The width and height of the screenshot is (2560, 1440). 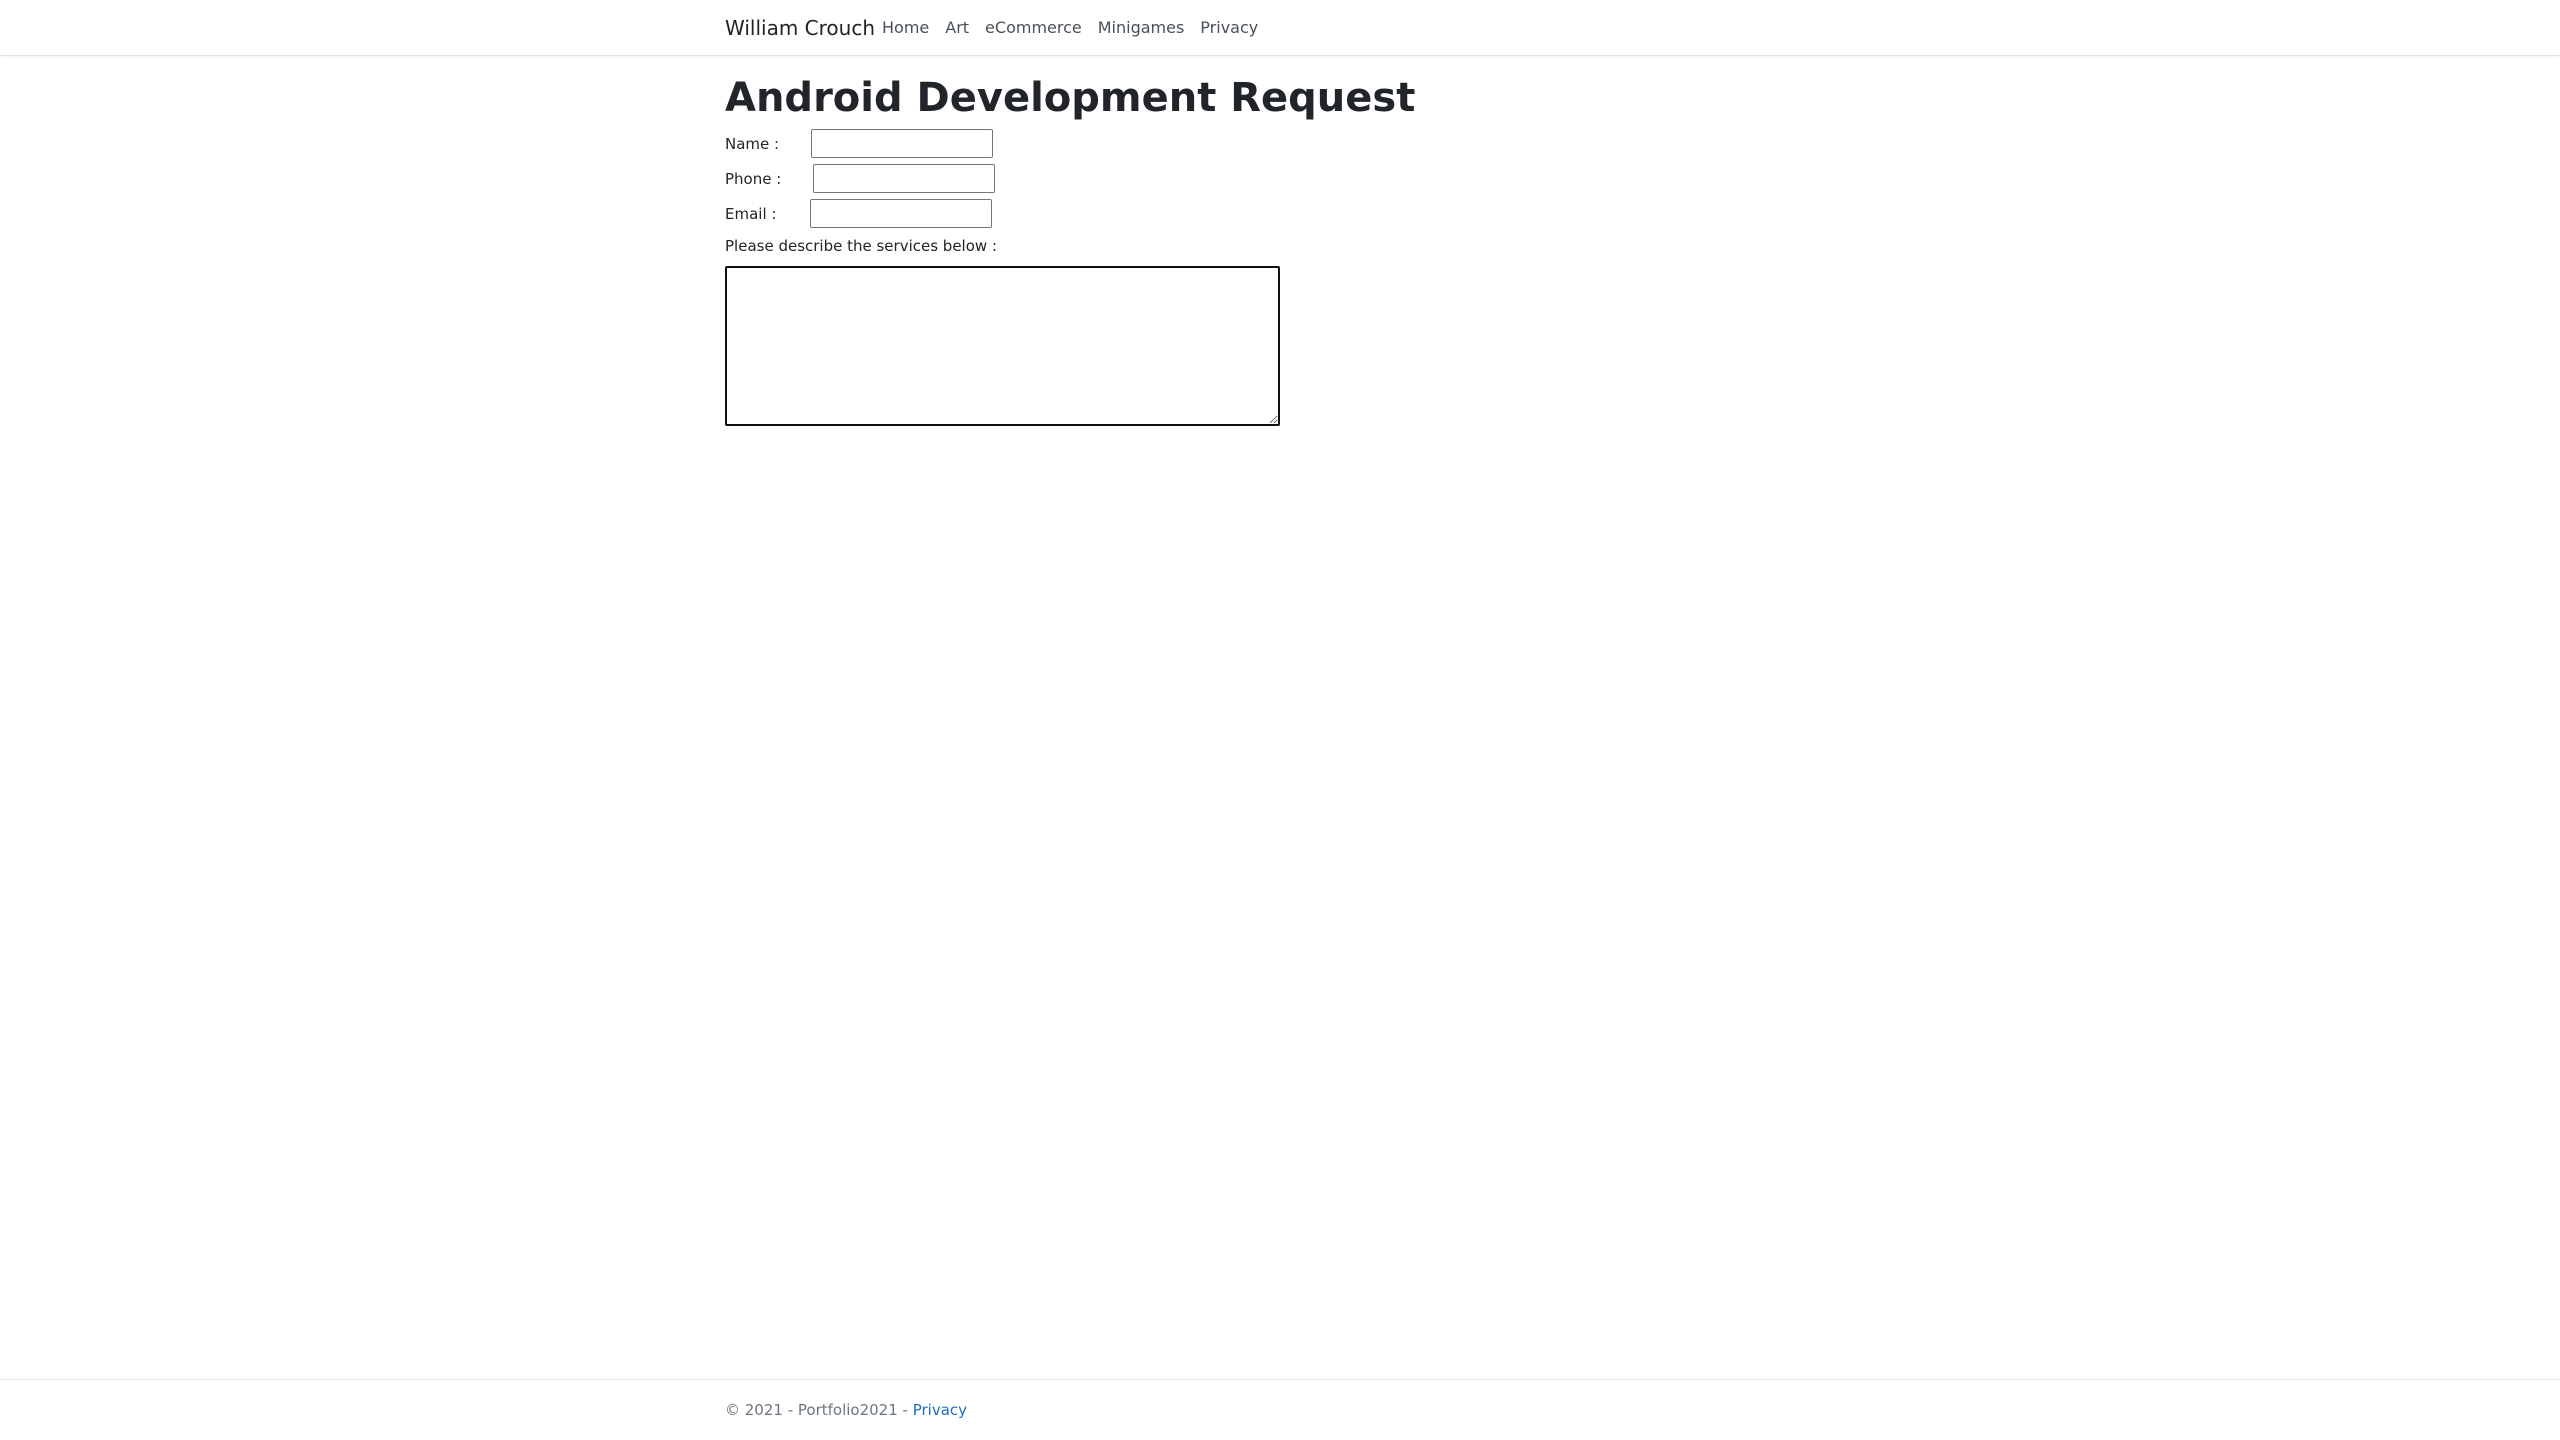 I want to click on services-textarea, so click(x=1002, y=346).